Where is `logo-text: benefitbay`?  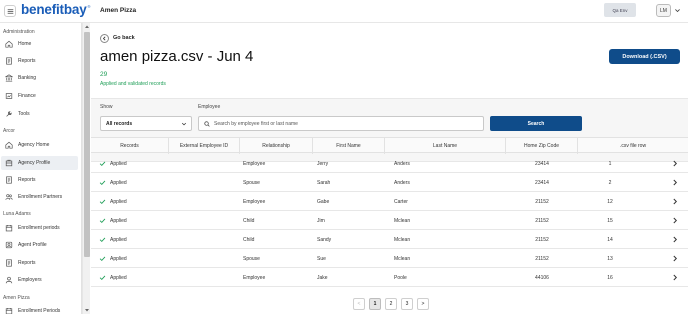 logo-text: benefitbay is located at coordinates (54, 9).